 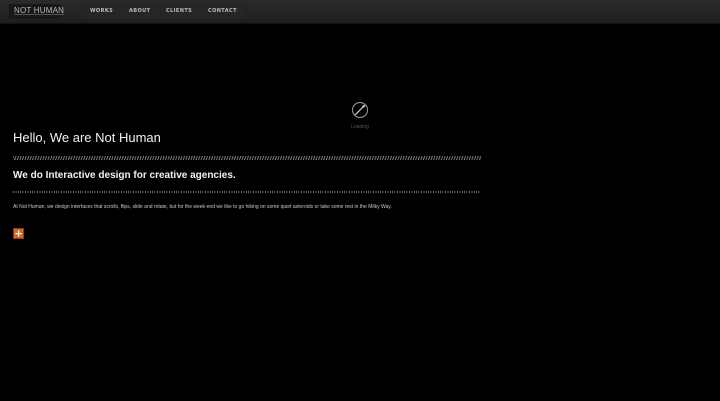 I want to click on read-more-button, so click(x=18, y=233).